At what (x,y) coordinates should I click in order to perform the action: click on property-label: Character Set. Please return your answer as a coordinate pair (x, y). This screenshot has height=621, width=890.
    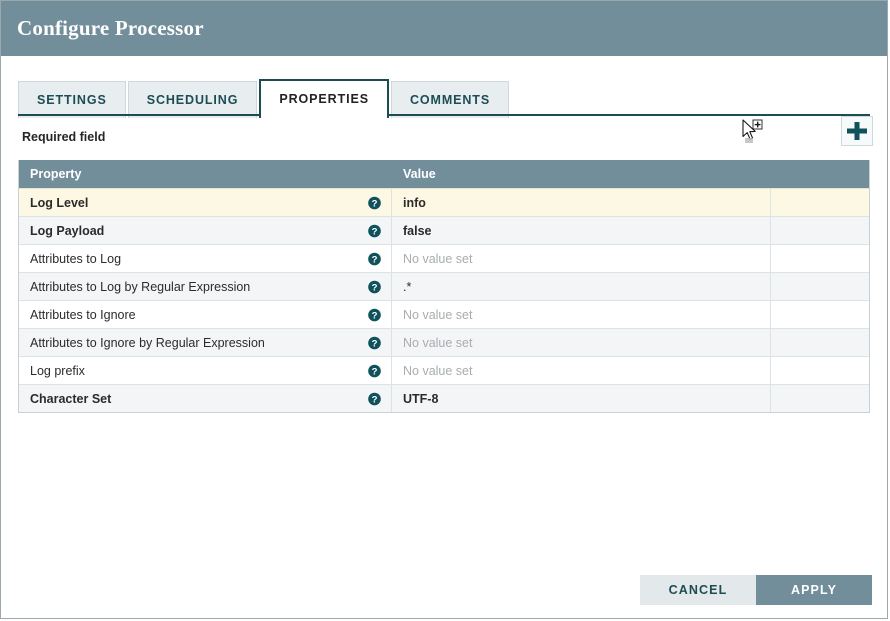
    Looking at the image, I should click on (71, 398).